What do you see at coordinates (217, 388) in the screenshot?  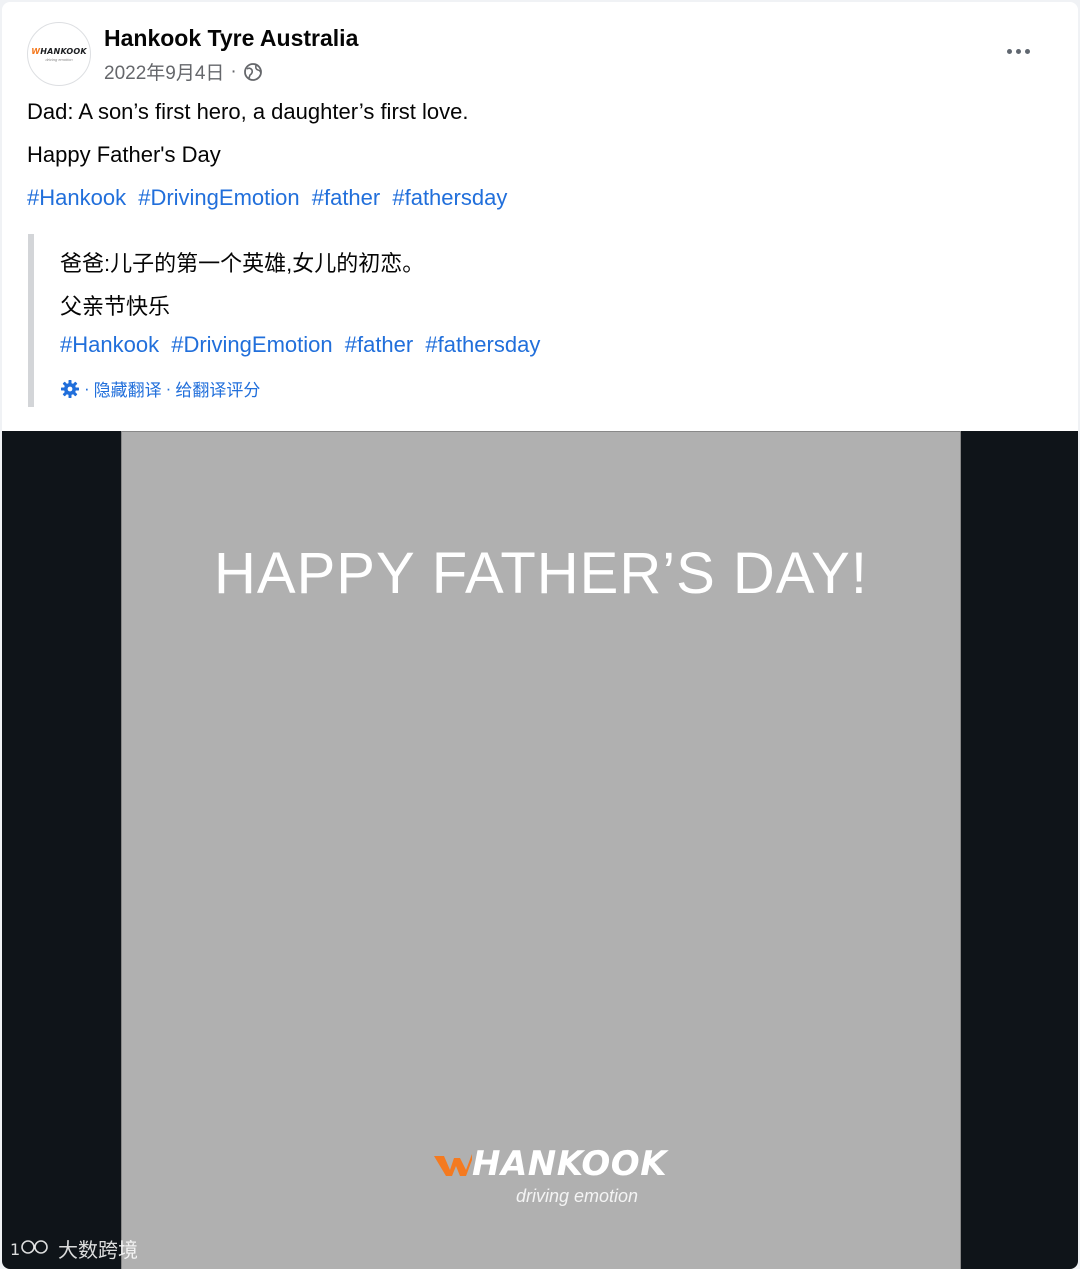 I see `rate-translation-link: 给翻译评分` at bounding box center [217, 388].